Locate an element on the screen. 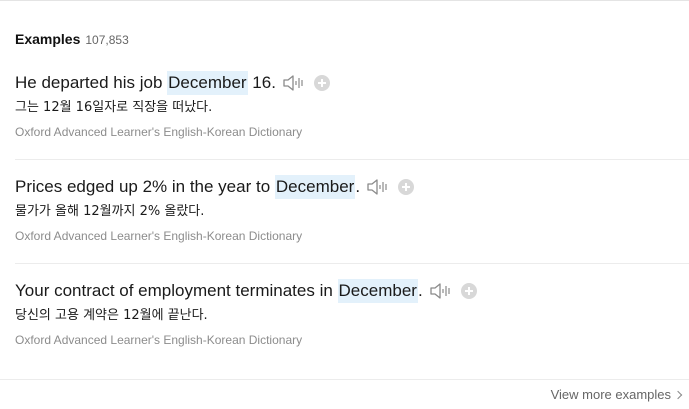 The image size is (689, 409). examples-count: 107,853 is located at coordinates (107, 40).